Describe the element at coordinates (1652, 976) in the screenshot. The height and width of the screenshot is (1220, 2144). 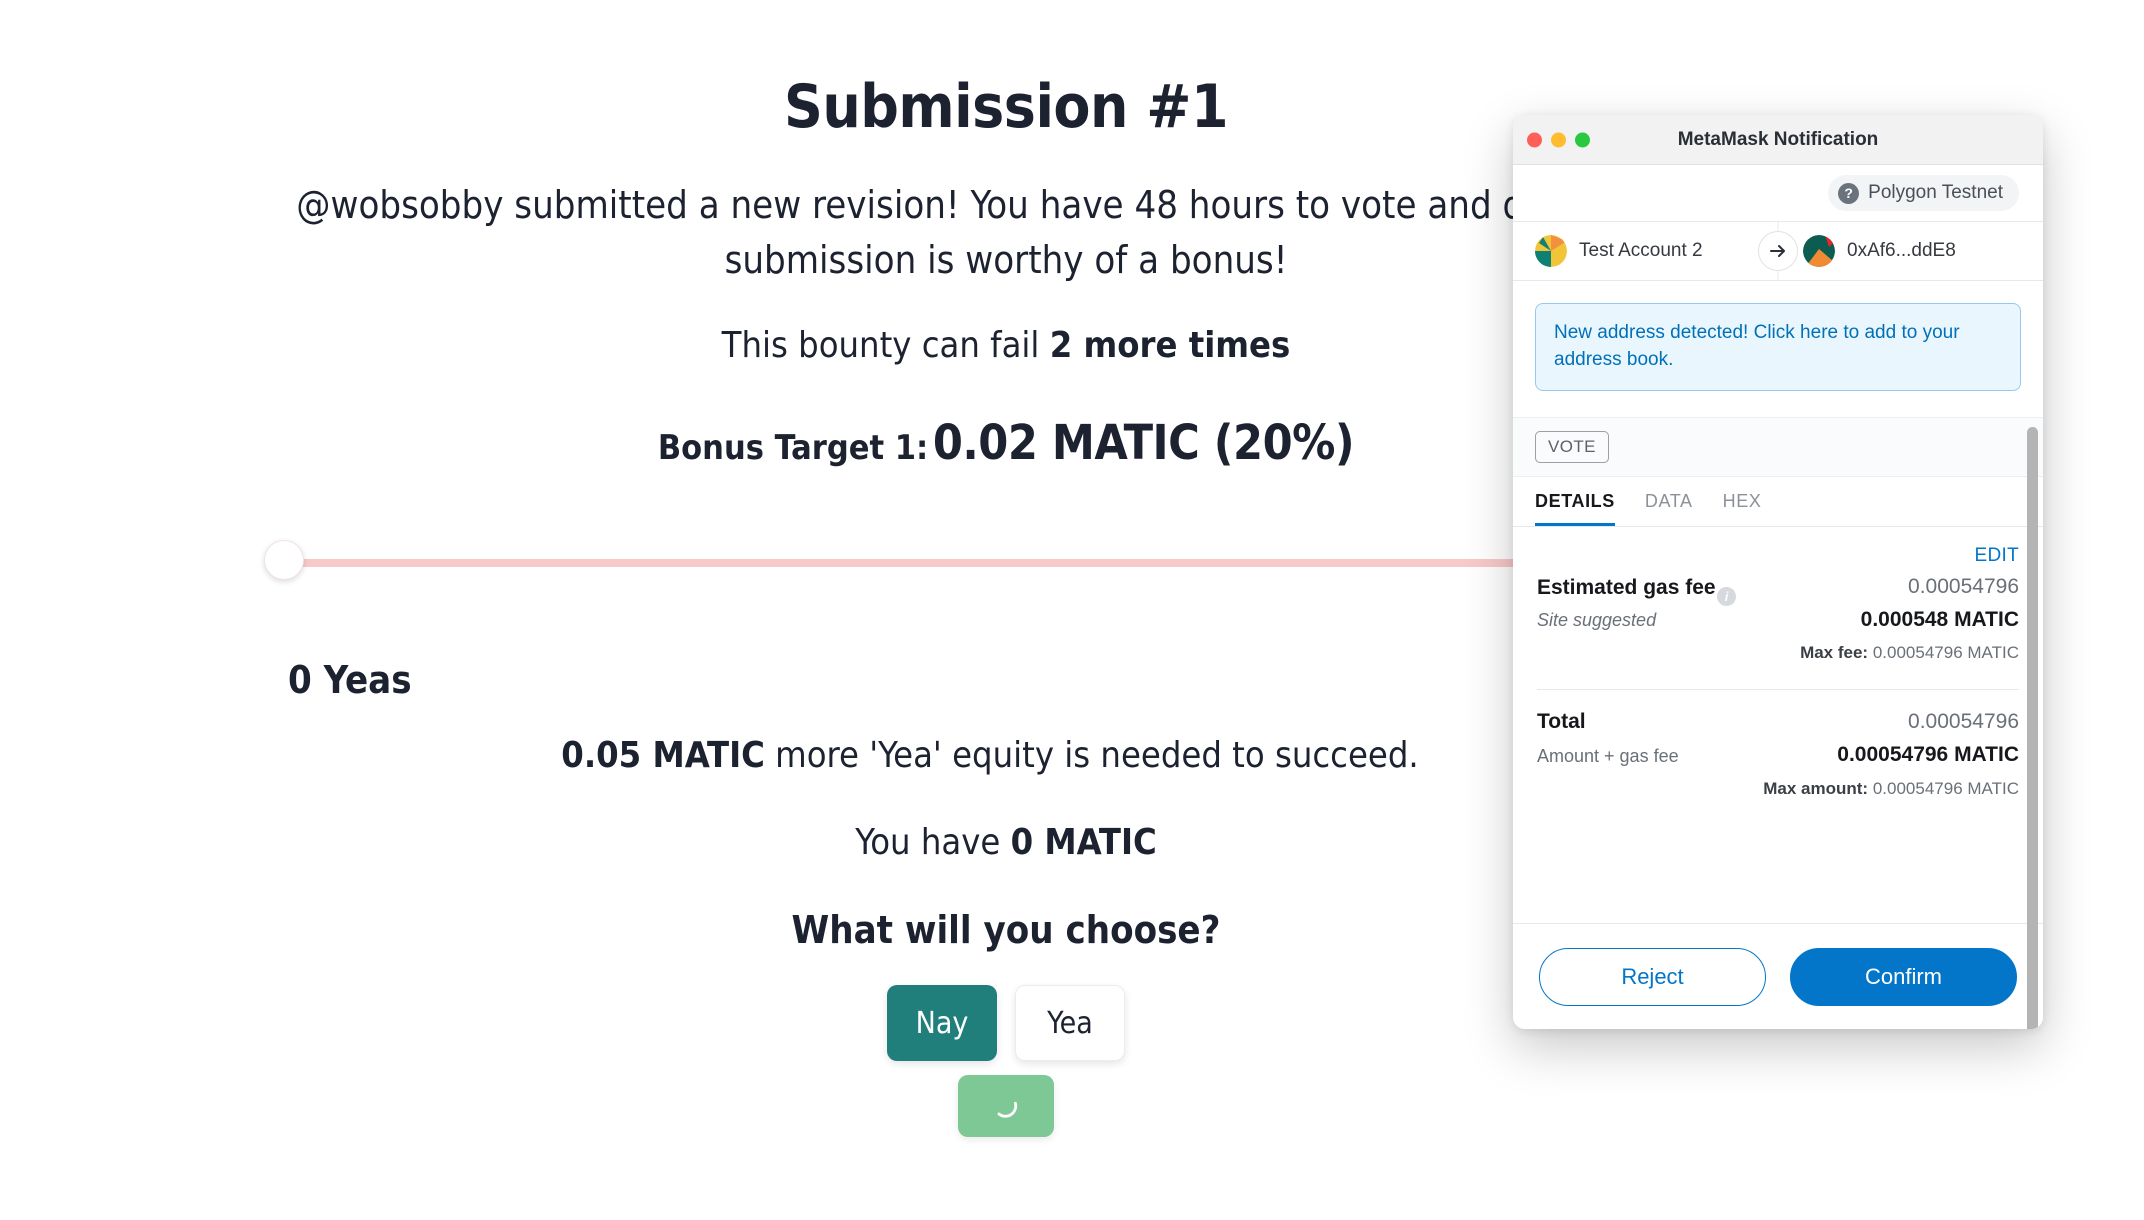
I see `reject-button: Reject` at that location.